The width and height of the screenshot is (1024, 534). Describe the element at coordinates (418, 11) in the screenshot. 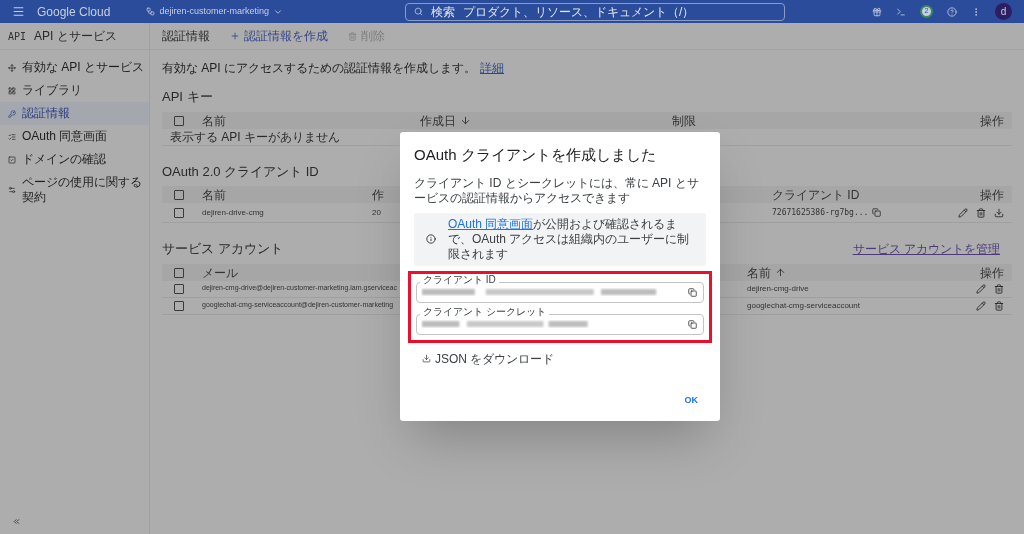

I see `search-icon` at that location.